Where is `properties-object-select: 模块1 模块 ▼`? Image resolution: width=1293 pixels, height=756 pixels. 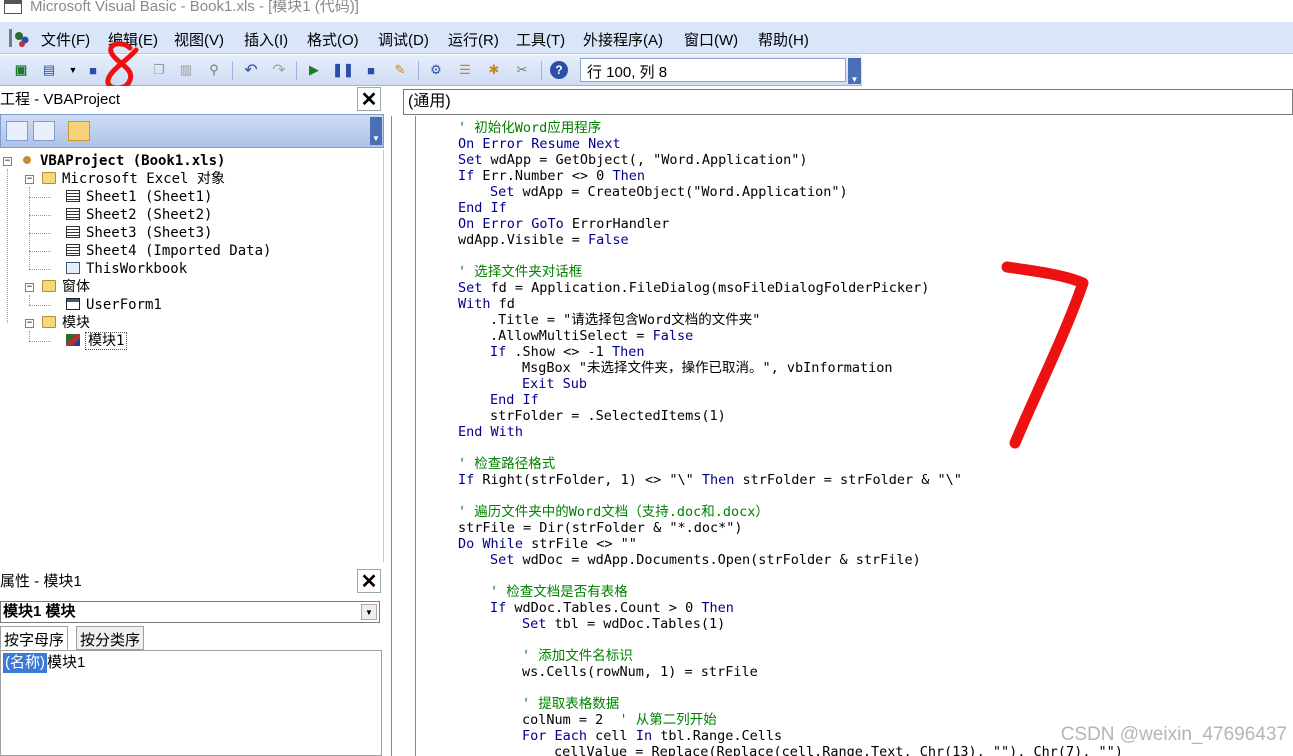 properties-object-select: 模块1 模块 ▼ is located at coordinates (190, 612).